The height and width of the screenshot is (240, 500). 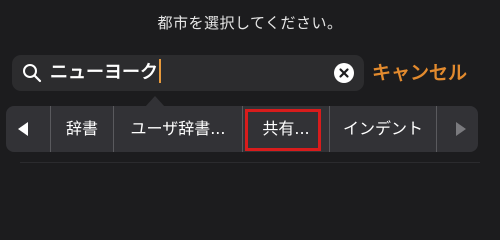 I want to click on menu-next-button, so click(x=457, y=129).